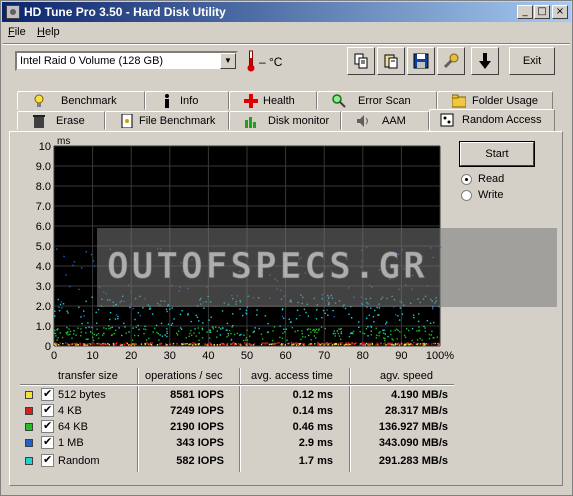 The width and height of the screenshot is (573, 496). What do you see at coordinates (273, 100) in the screenshot?
I see `tab-health: Health` at bounding box center [273, 100].